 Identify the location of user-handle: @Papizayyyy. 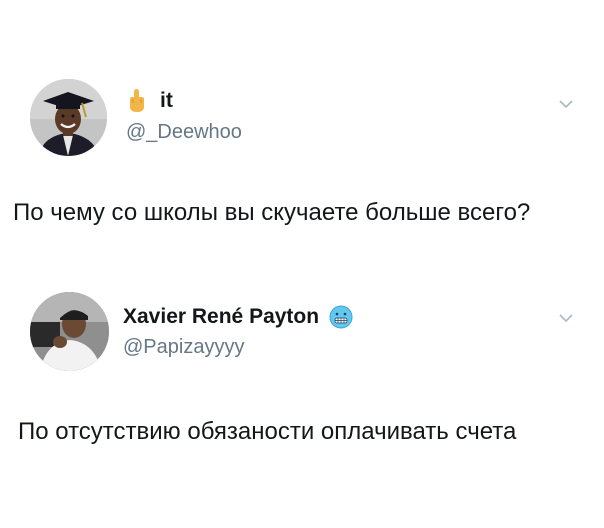
(183, 347).